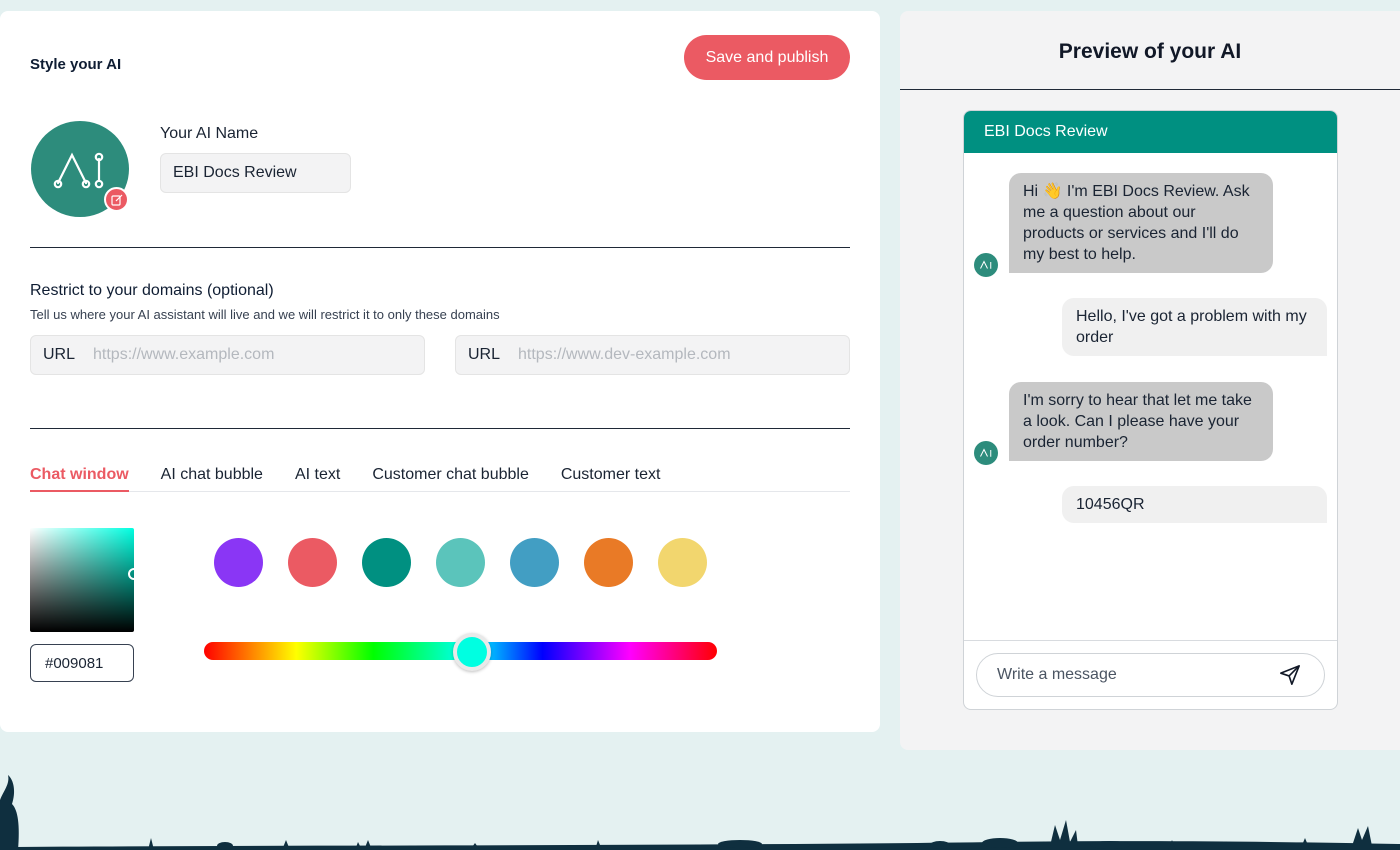 The height and width of the screenshot is (850, 1400). Describe the element at coordinates (312, 562) in the screenshot. I see `swatch-coral` at that location.